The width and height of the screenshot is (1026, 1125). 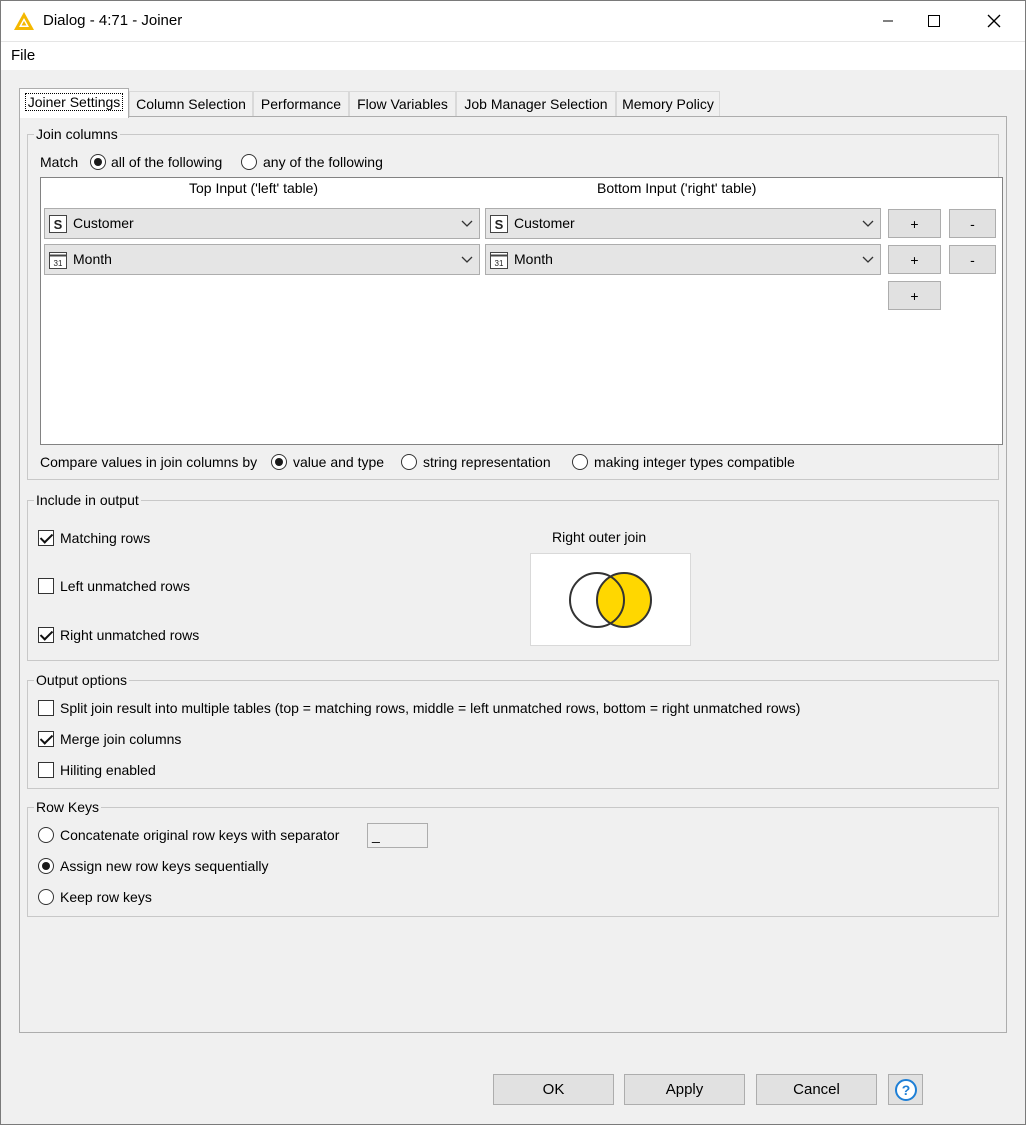 I want to click on compare-label: Compare values in join columns by, so click(x=149, y=462).